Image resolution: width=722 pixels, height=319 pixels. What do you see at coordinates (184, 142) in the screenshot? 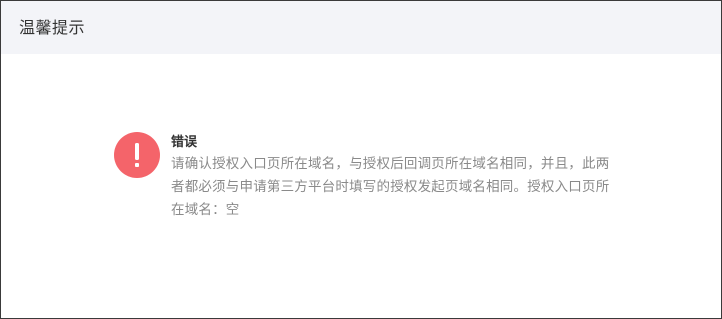
I see `error-title: 错误` at bounding box center [184, 142].